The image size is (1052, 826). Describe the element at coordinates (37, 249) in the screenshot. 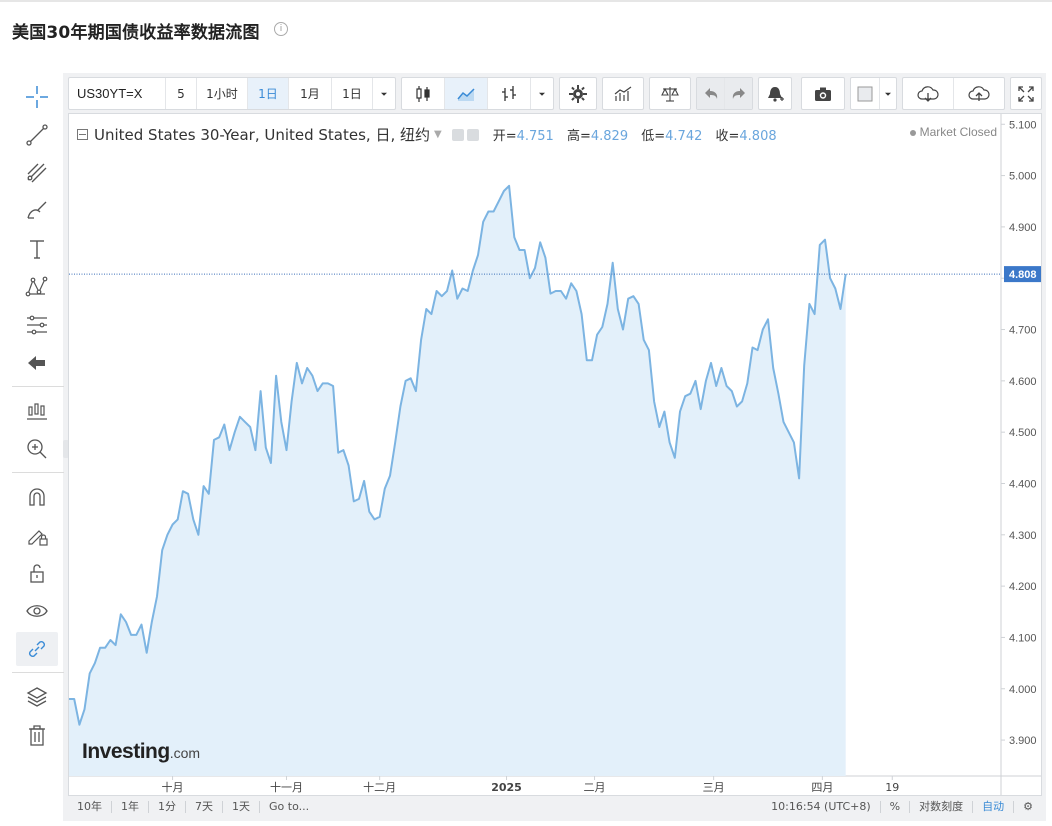

I see `text-icon` at that location.